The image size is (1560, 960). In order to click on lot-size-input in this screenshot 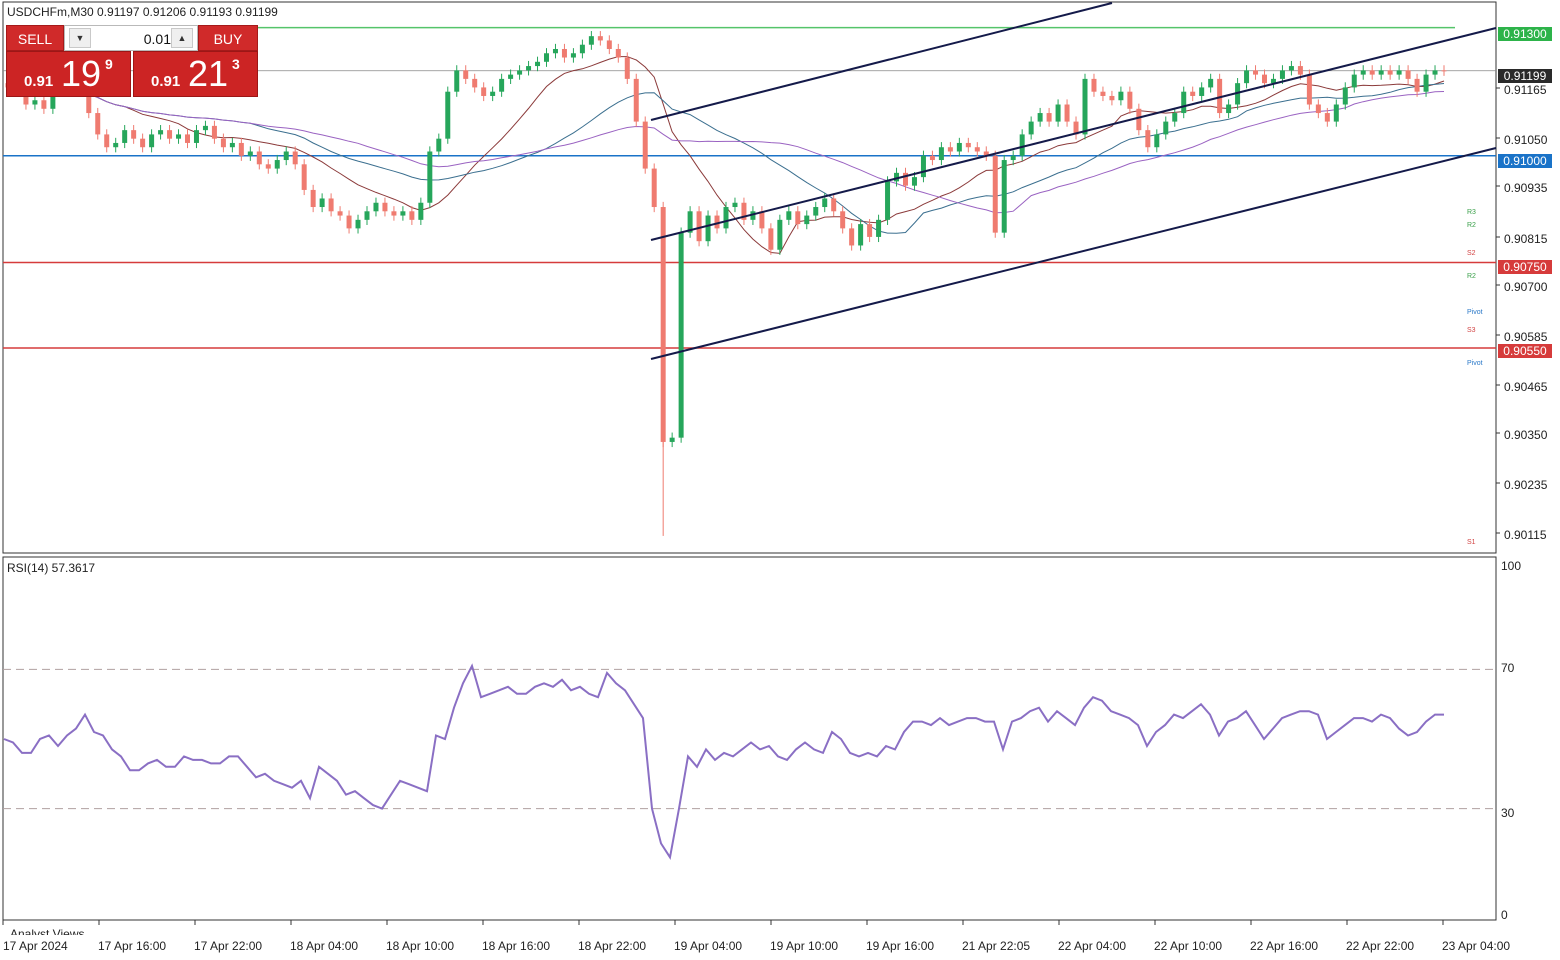, I will do `click(134, 39)`.